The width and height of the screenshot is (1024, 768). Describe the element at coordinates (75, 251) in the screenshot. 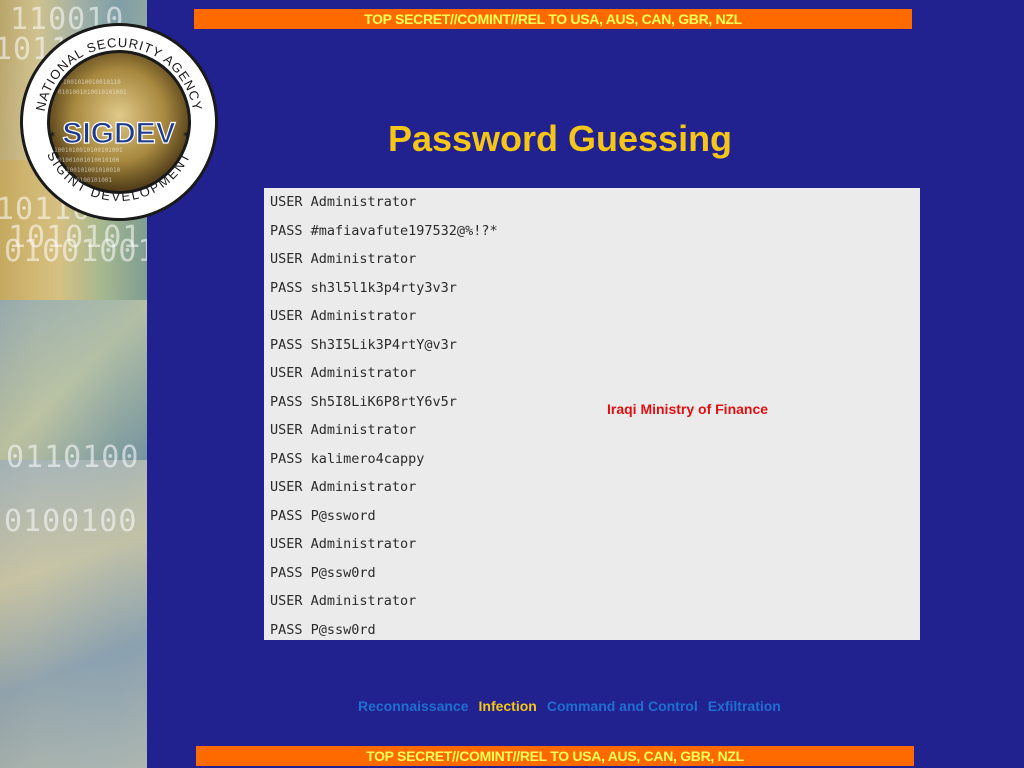

I see `binary-background-art: 01001001` at that location.